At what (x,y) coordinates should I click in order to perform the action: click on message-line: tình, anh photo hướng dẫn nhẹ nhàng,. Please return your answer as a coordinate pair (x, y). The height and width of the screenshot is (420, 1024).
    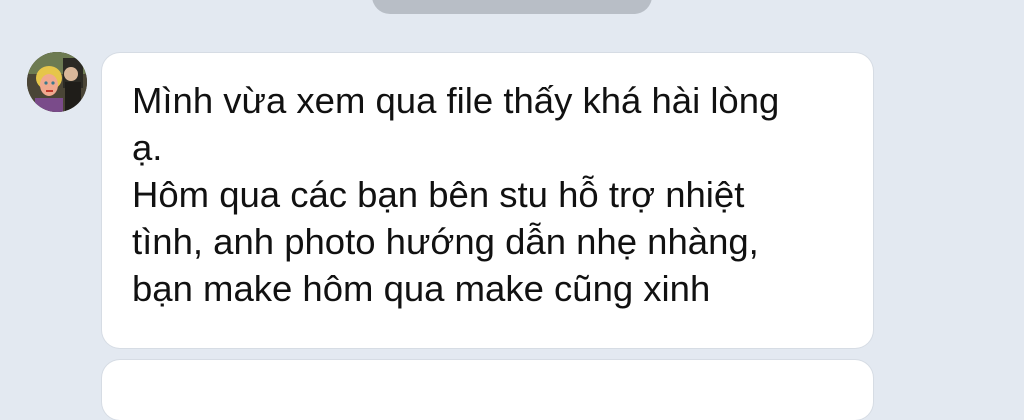
    Looking at the image, I should click on (445, 241).